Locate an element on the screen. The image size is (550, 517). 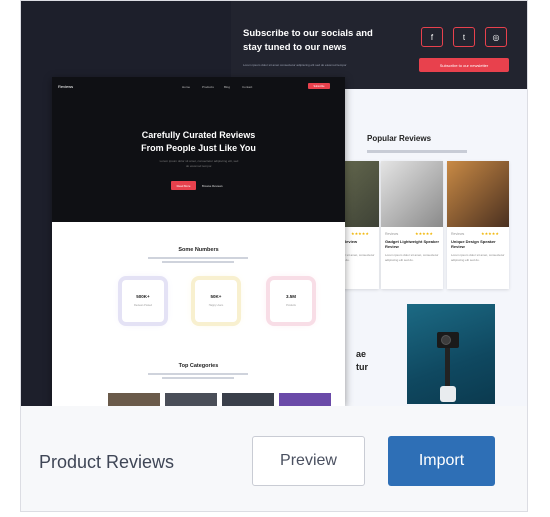
popular-reviews-title: Popular Reviews is located at coordinates (399, 138).